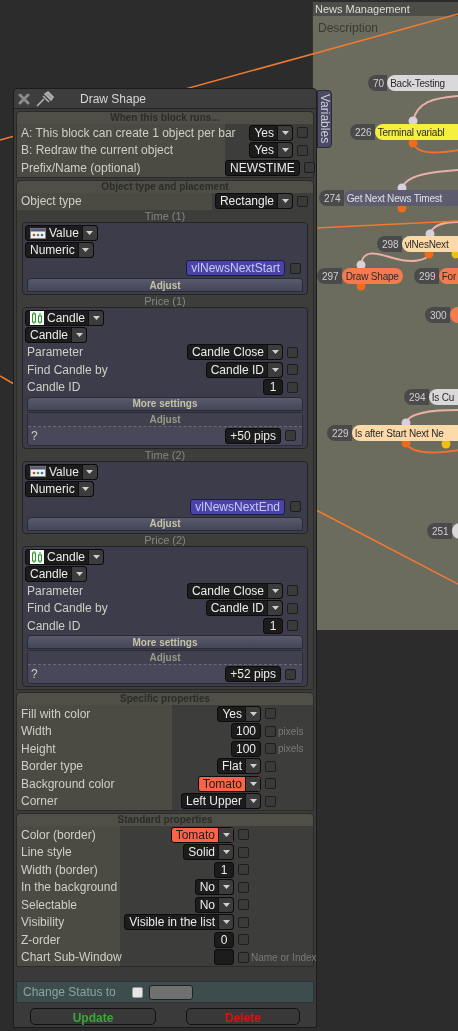 Image resolution: width=458 pixels, height=1031 pixels. What do you see at coordinates (170, 992) in the screenshot?
I see `status-field` at bounding box center [170, 992].